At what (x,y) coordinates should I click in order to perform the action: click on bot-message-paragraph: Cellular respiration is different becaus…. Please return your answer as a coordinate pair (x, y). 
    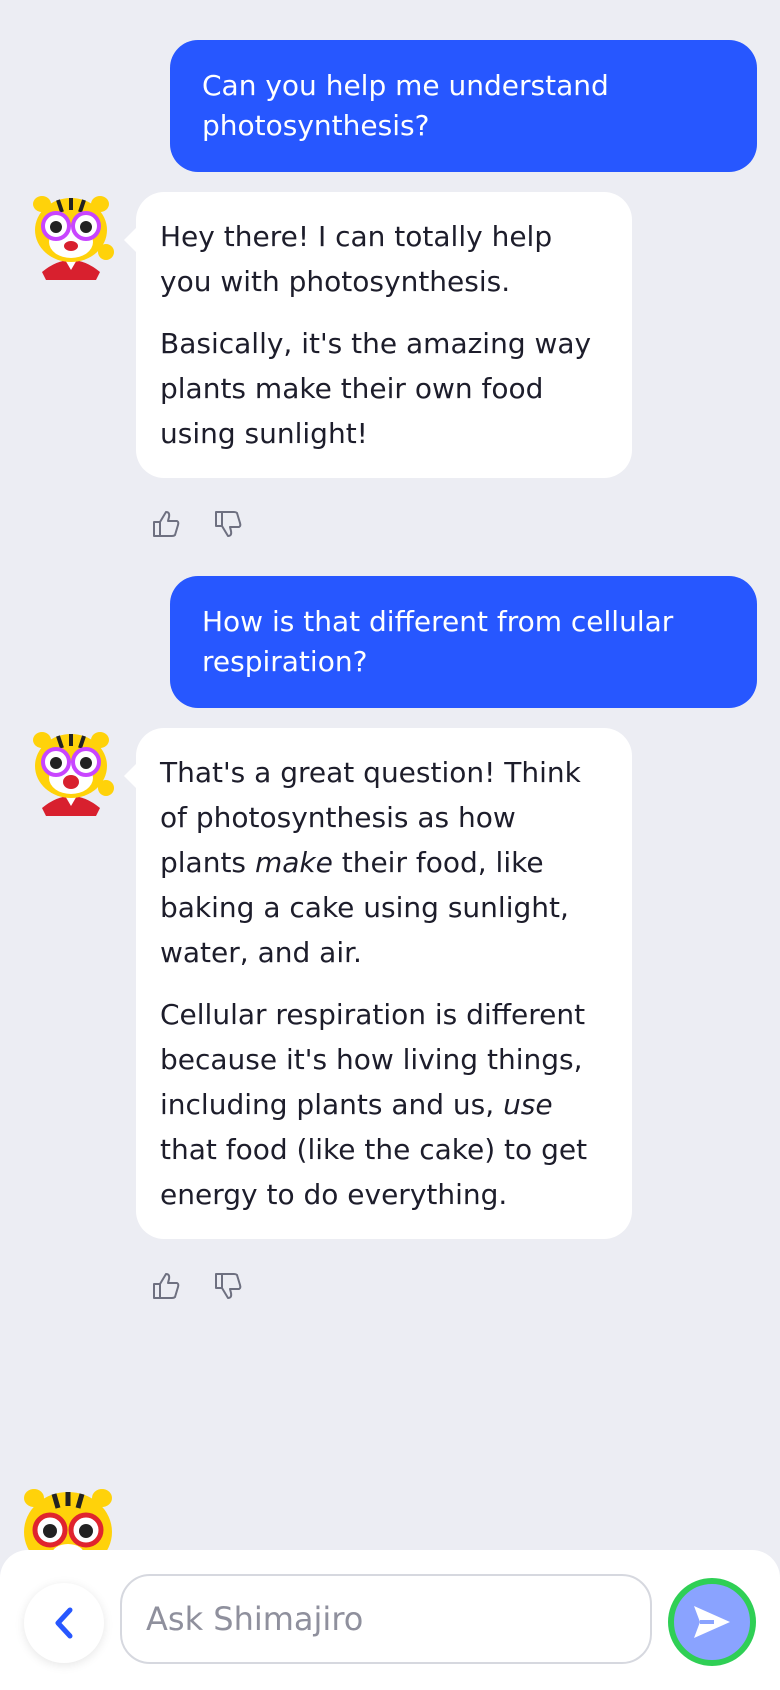
    Looking at the image, I should click on (374, 1104).